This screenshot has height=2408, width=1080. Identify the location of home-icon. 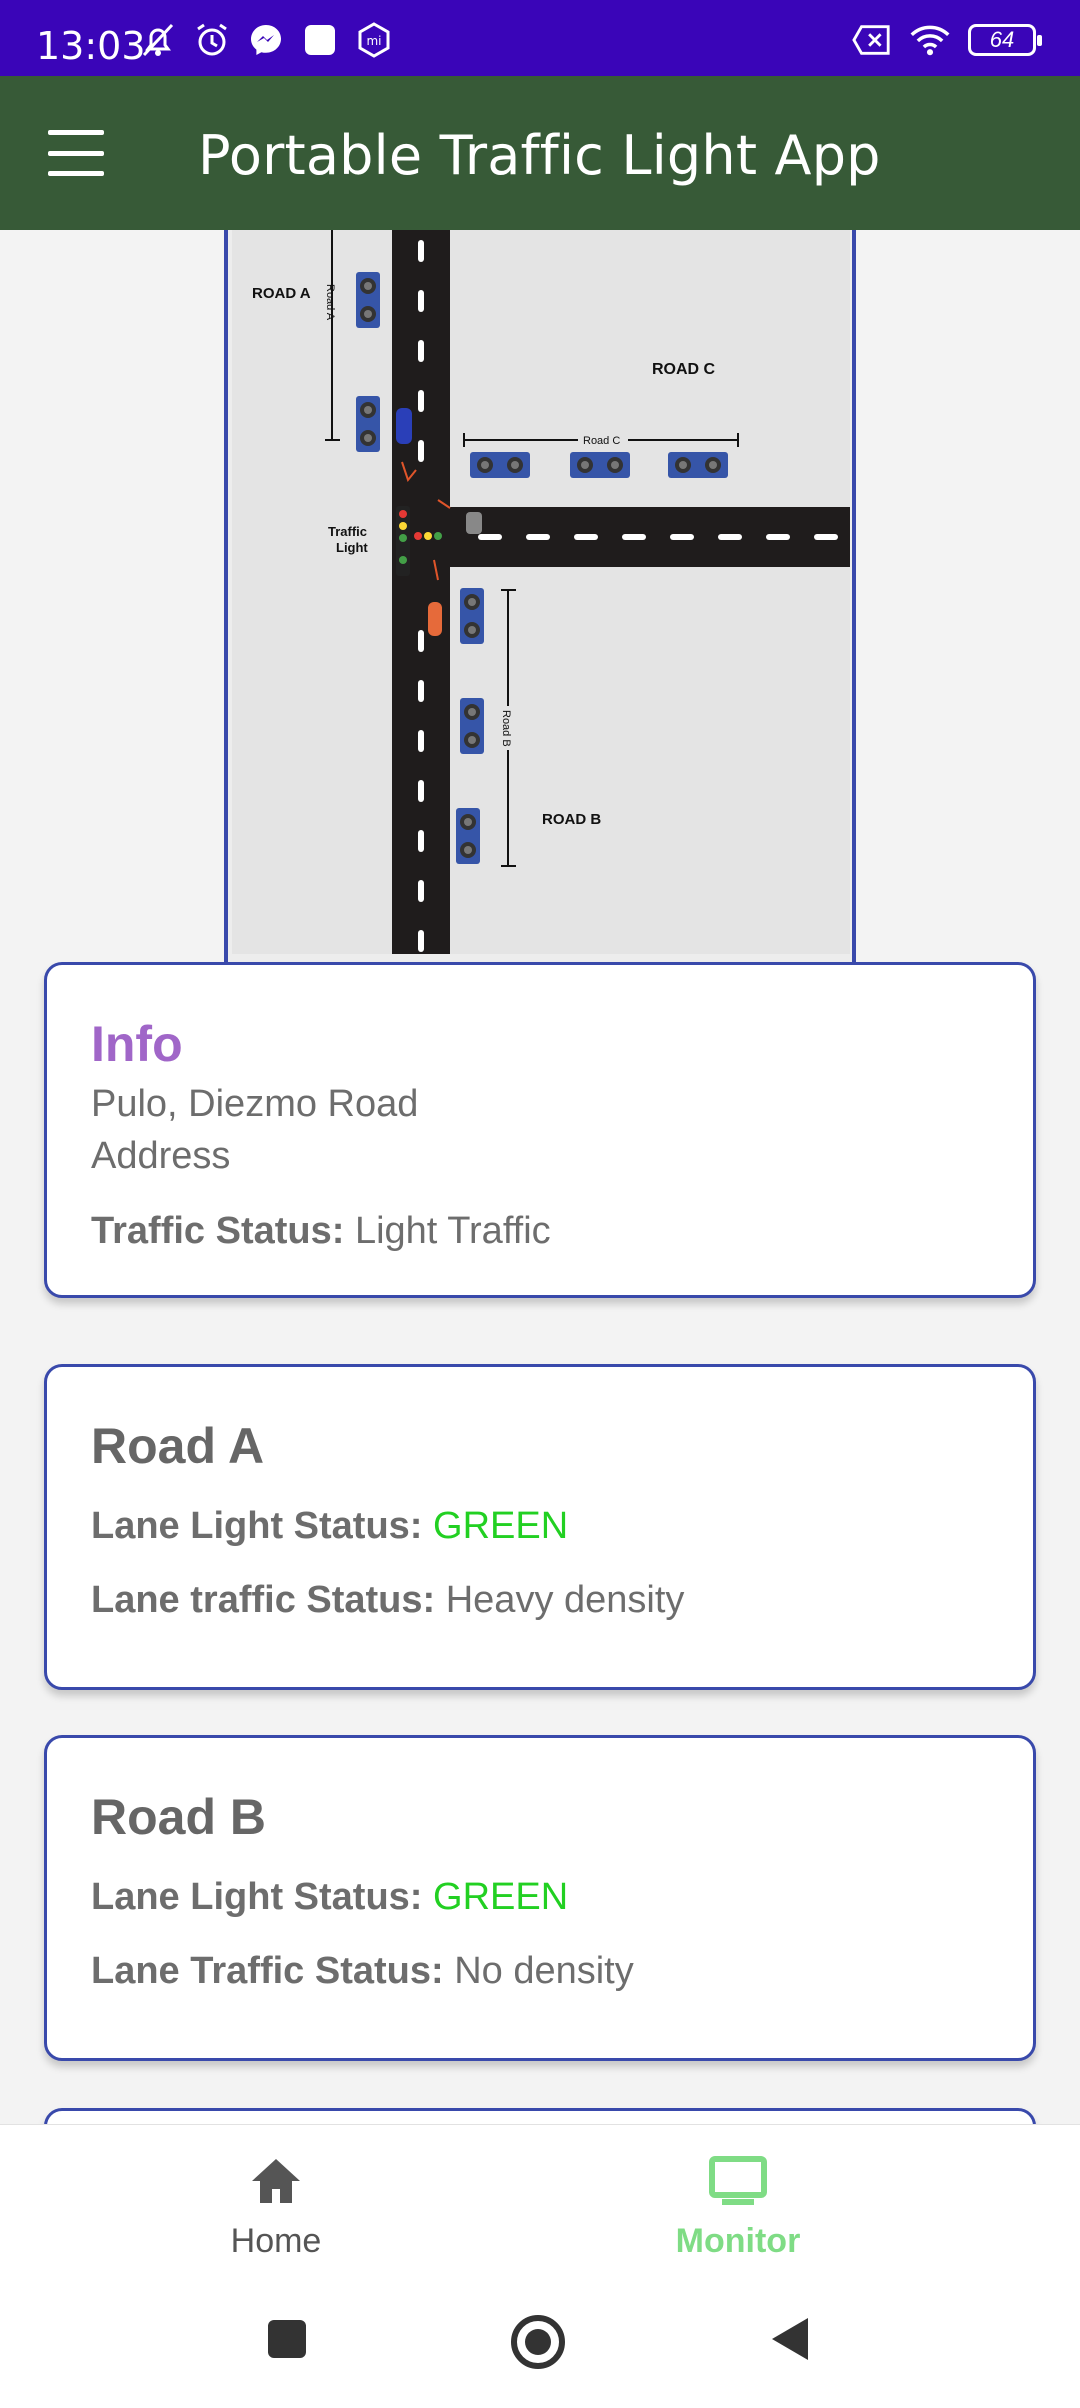
(276, 2181).